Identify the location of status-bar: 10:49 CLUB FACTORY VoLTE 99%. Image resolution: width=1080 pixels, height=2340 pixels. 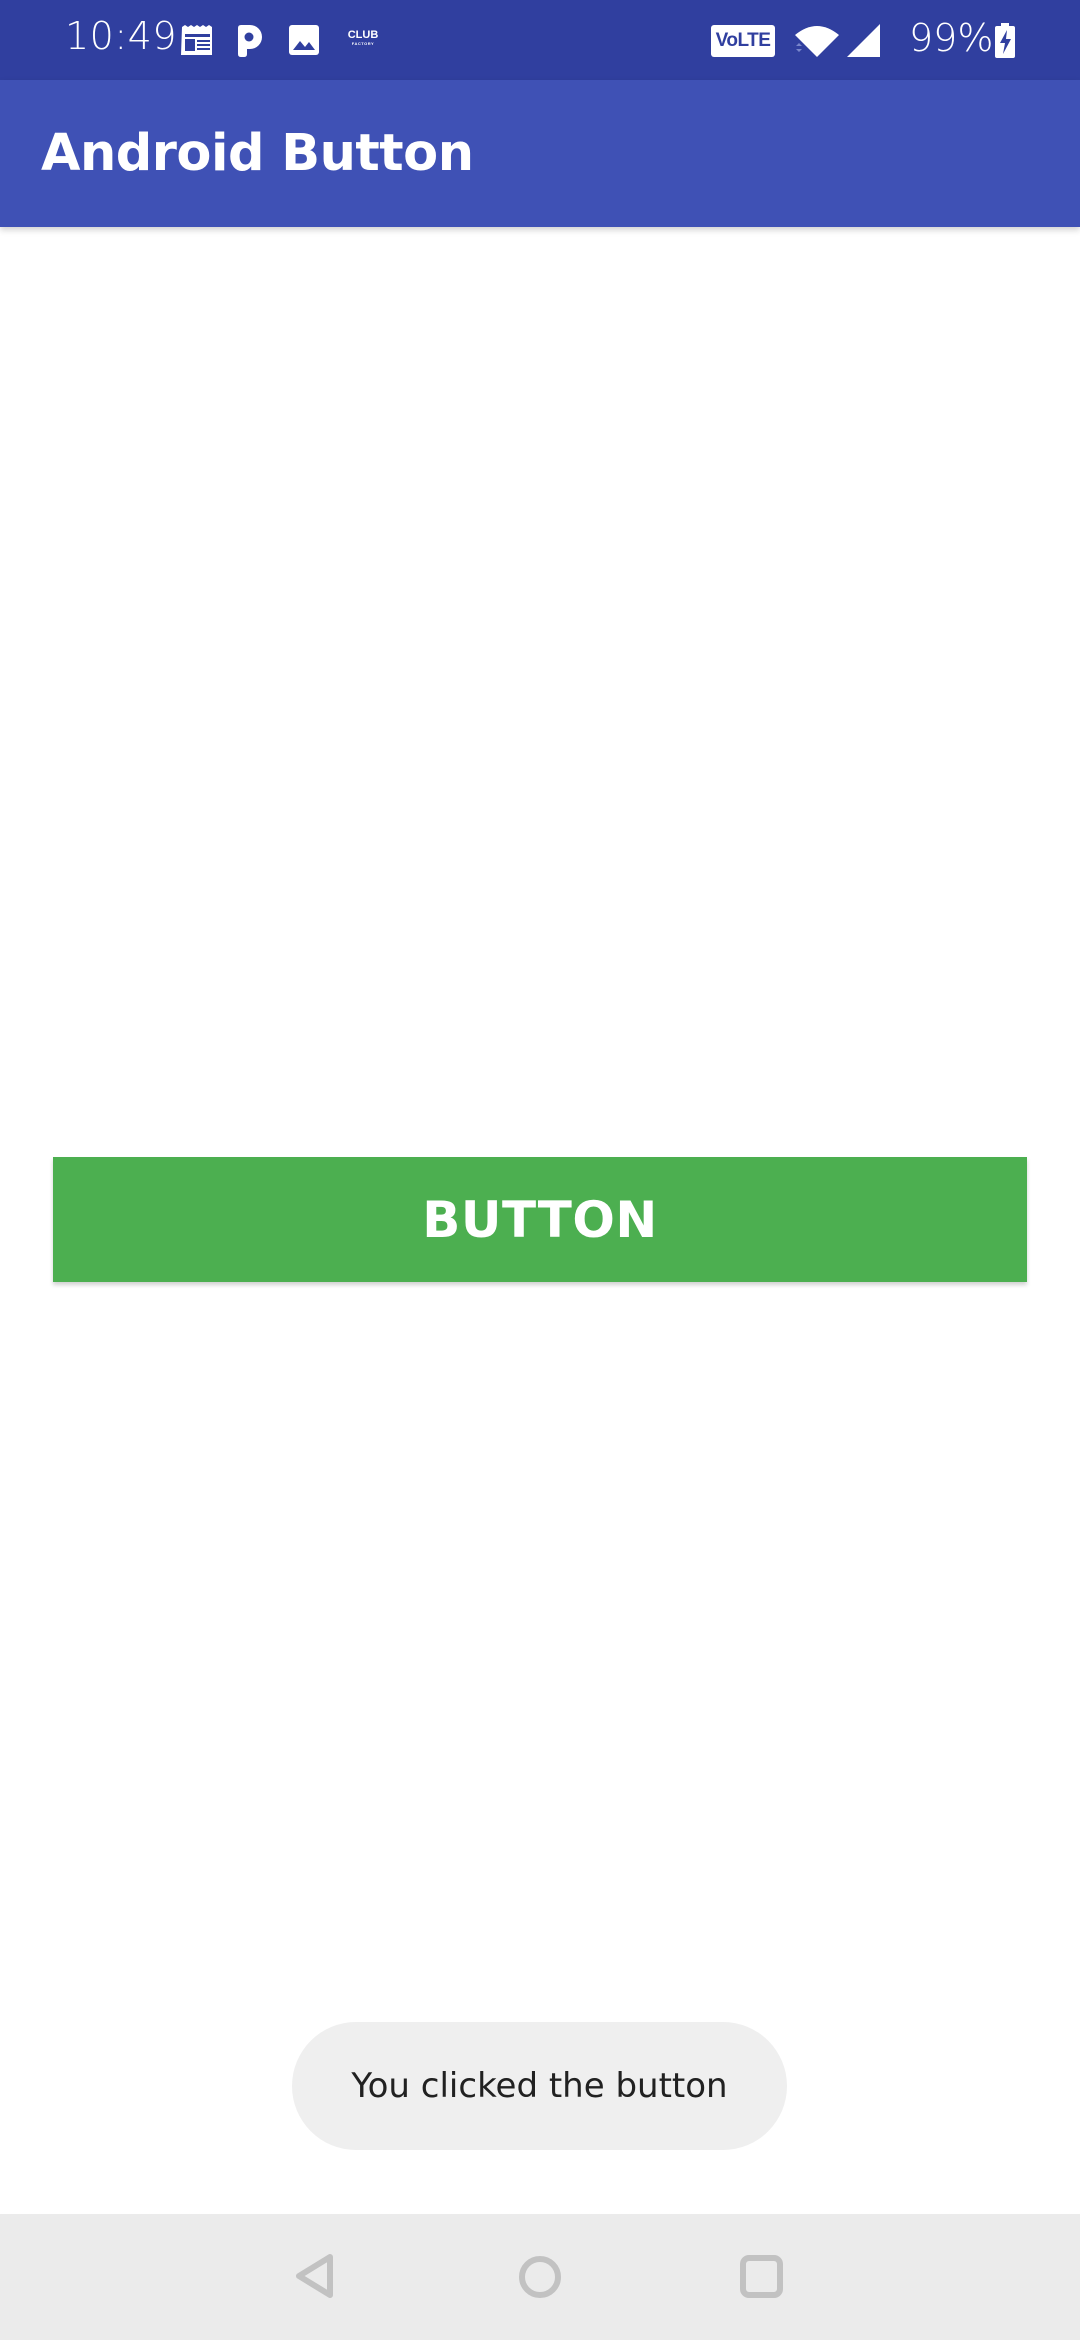
(540, 40).